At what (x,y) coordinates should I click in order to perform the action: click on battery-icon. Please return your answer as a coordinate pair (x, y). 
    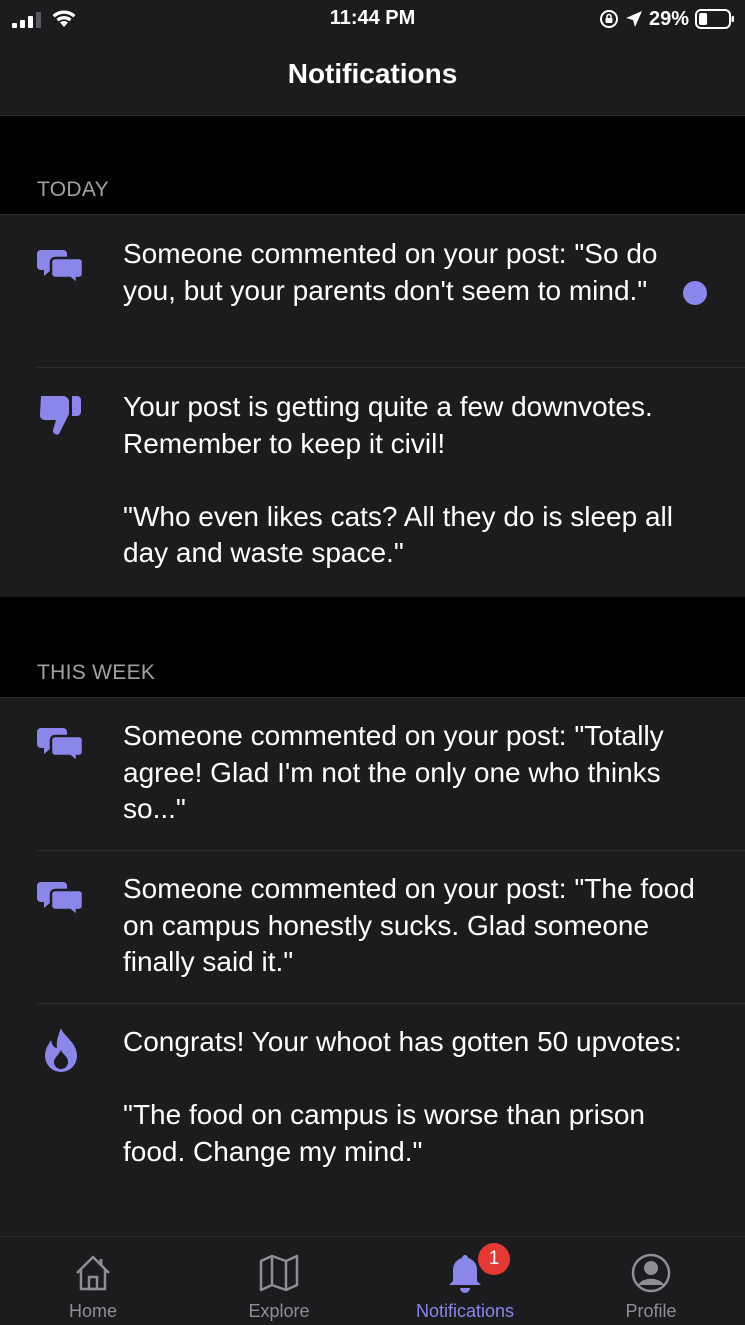
    Looking at the image, I should click on (714, 19).